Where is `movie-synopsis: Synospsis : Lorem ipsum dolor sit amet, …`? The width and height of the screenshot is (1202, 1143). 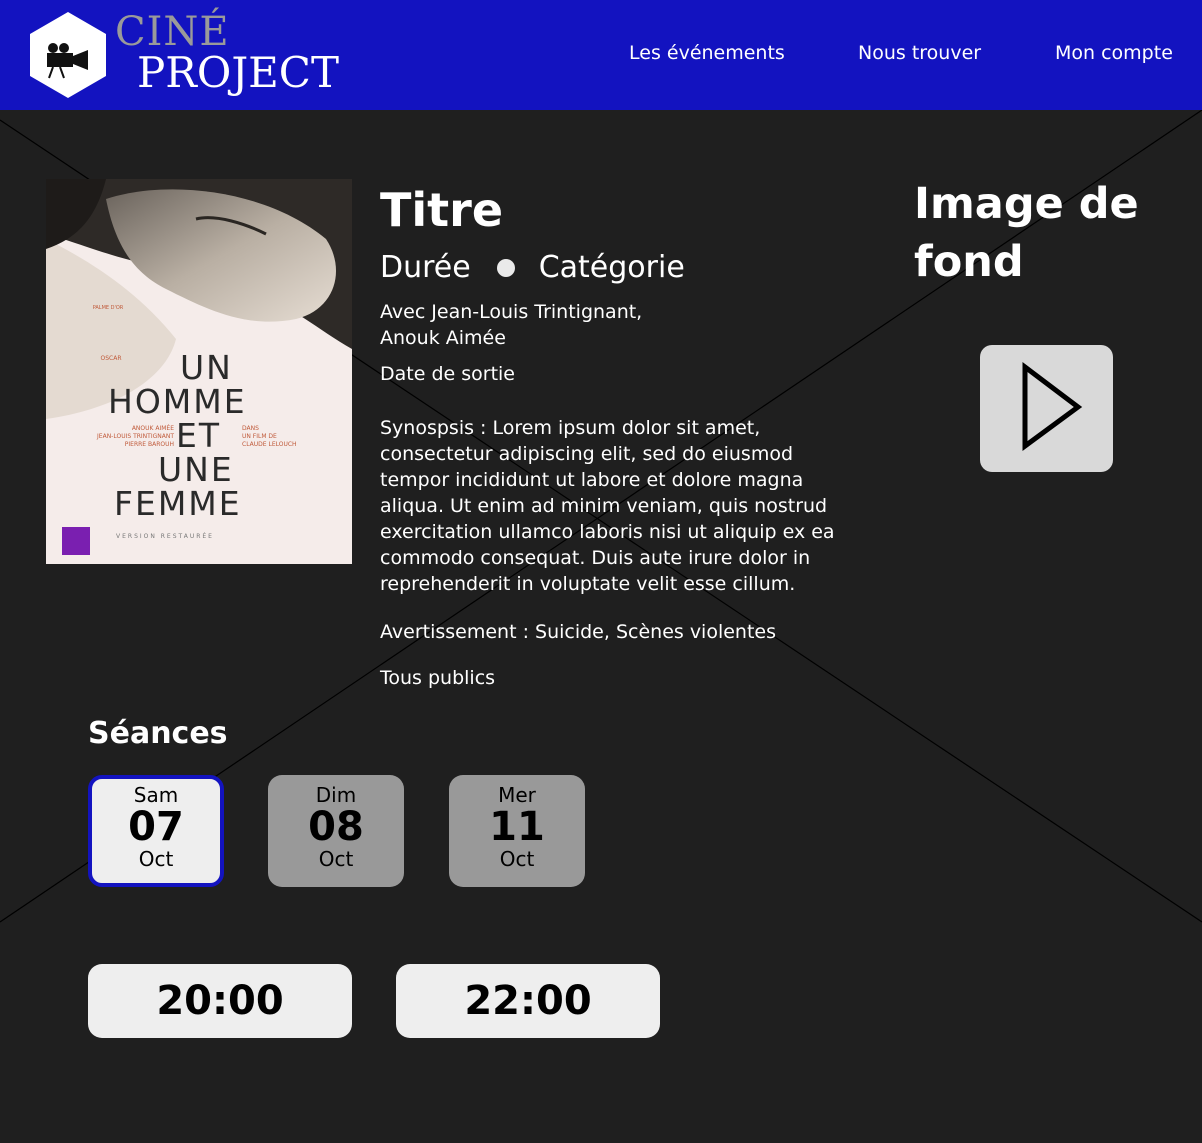 movie-synopsis: Synospsis : Lorem ipsum dolor sit amet, … is located at coordinates (607, 506).